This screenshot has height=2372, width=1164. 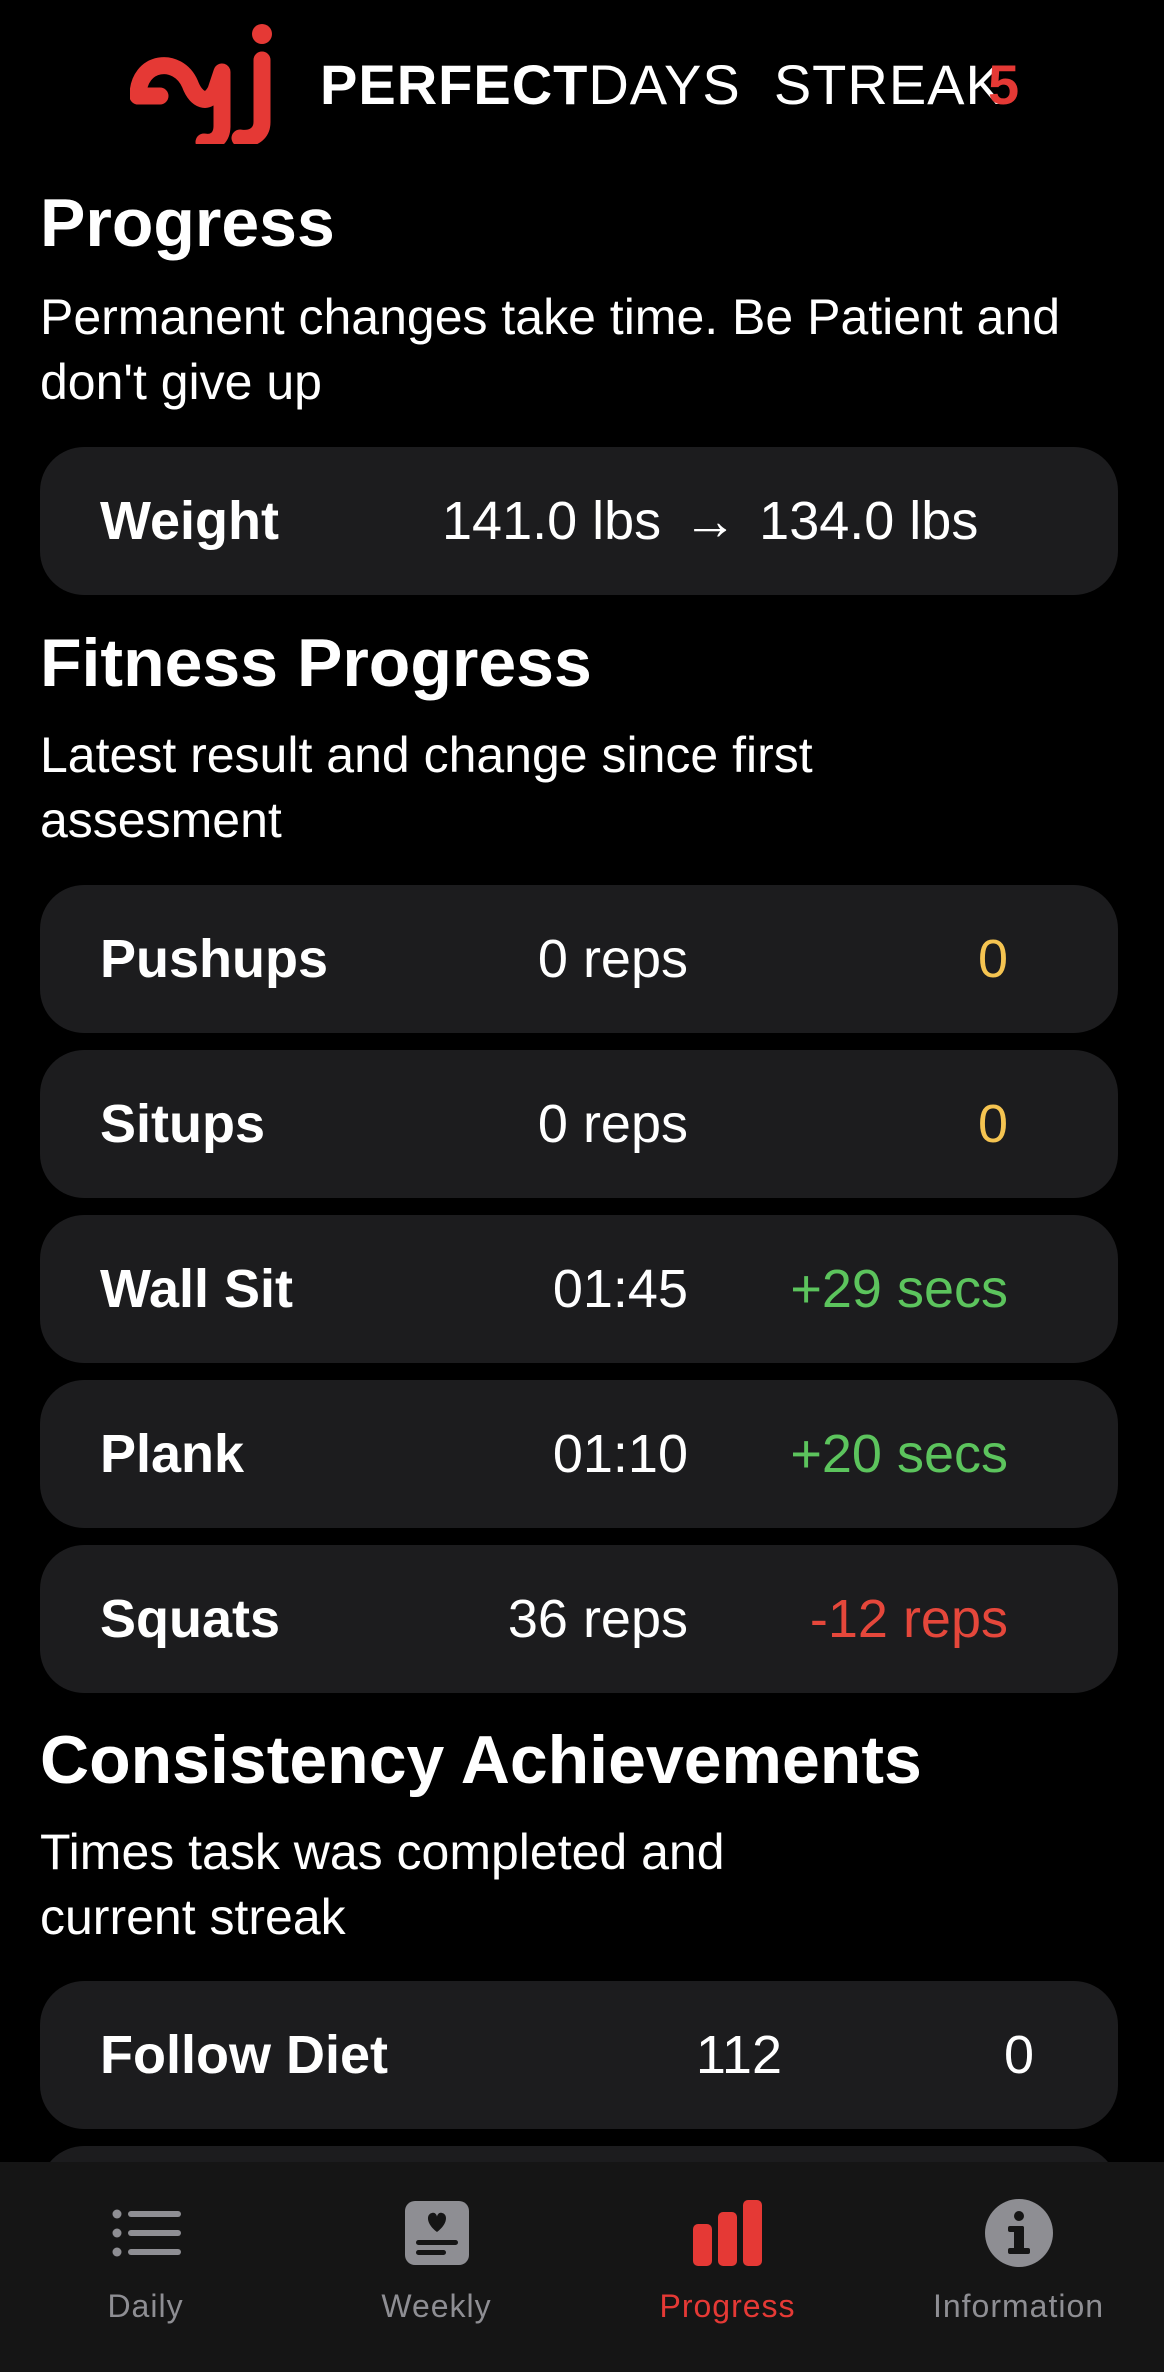 I want to click on fitness-row-change: +29 secs, so click(x=899, y=1289).